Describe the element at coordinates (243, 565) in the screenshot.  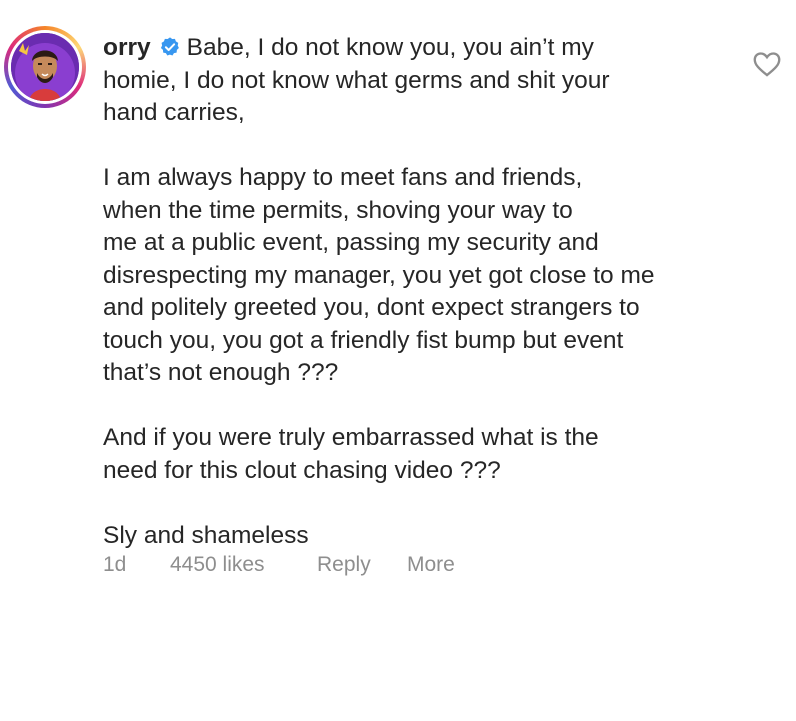
I see `likes-count-link: 4450 likes` at that location.